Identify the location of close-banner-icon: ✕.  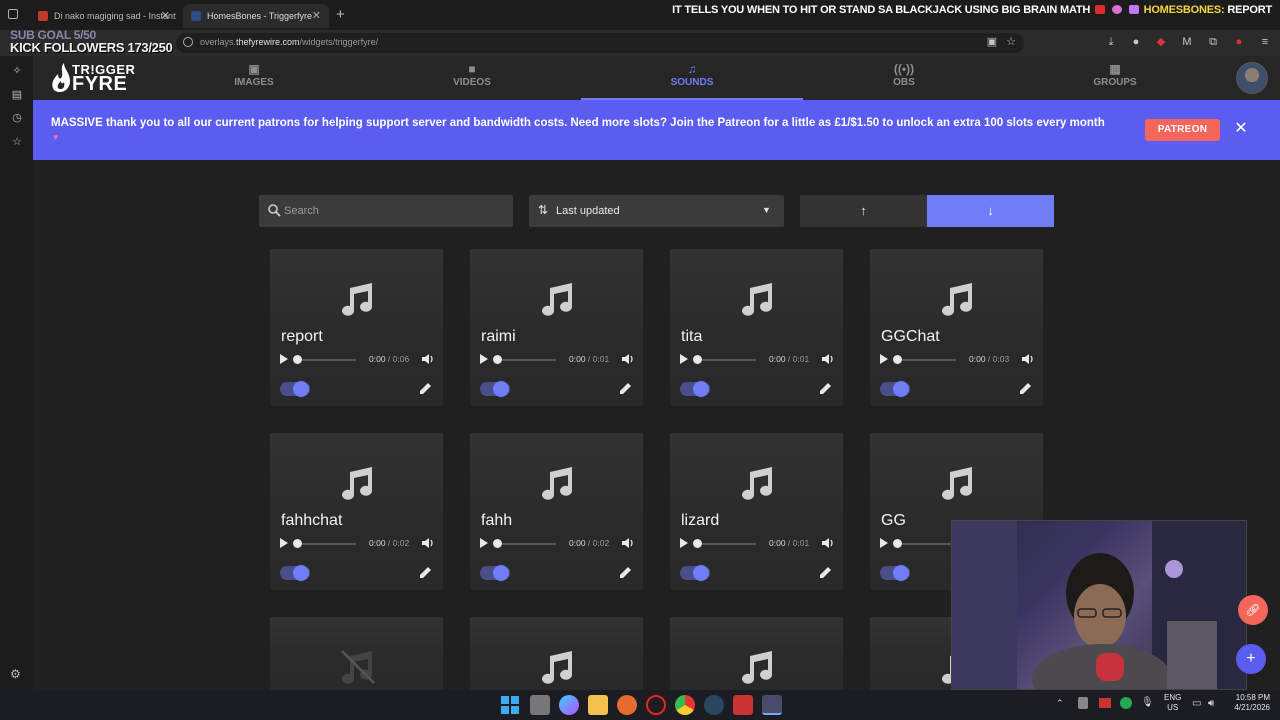
(1241, 129).